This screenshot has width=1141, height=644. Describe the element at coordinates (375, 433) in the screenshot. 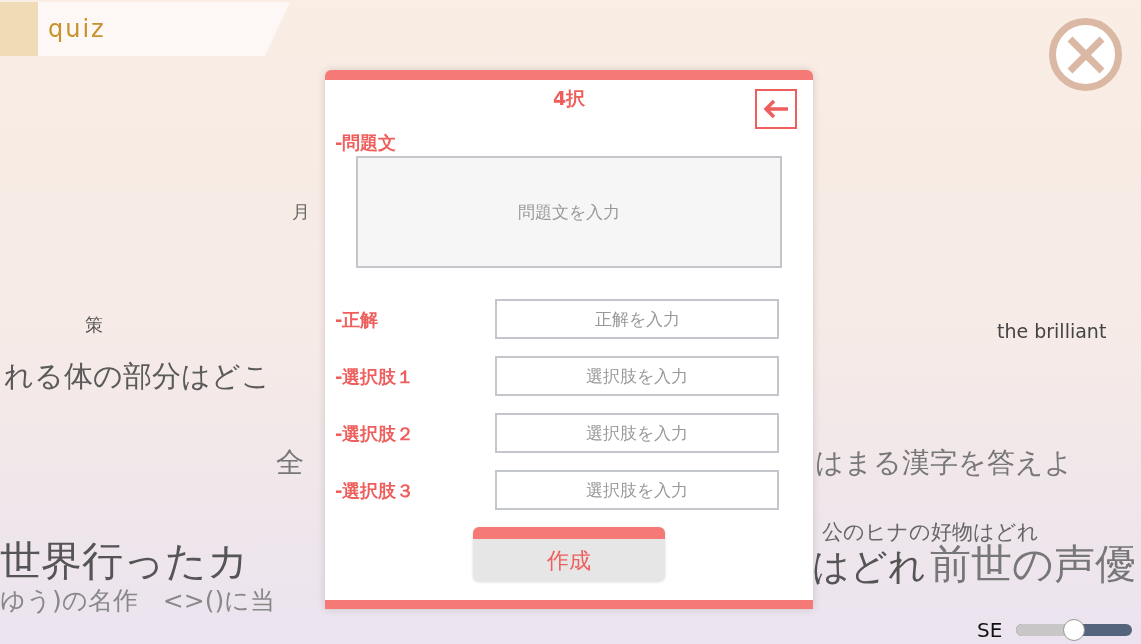

I see `field-label: -選択肢２` at that location.